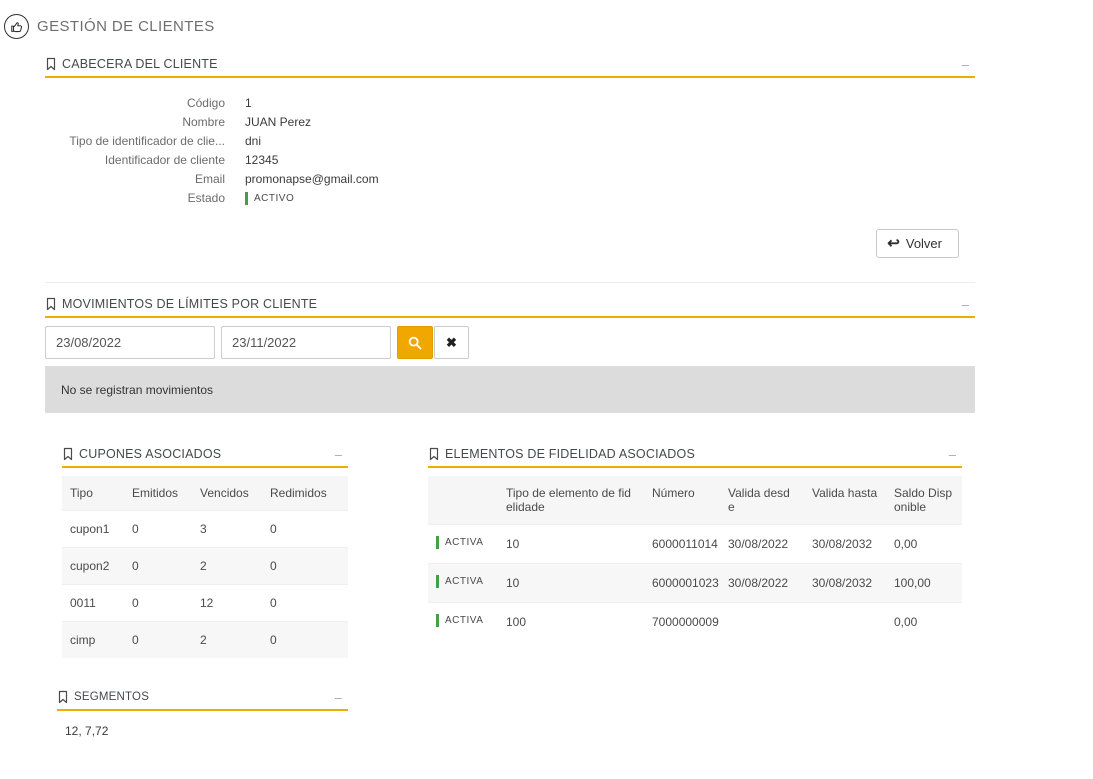 Image resolution: width=1093 pixels, height=779 pixels. Describe the element at coordinates (561, 454) in the screenshot. I see `panel-title: ELEMENTOS DE FIDELIDAD ASOCIADOS` at that location.